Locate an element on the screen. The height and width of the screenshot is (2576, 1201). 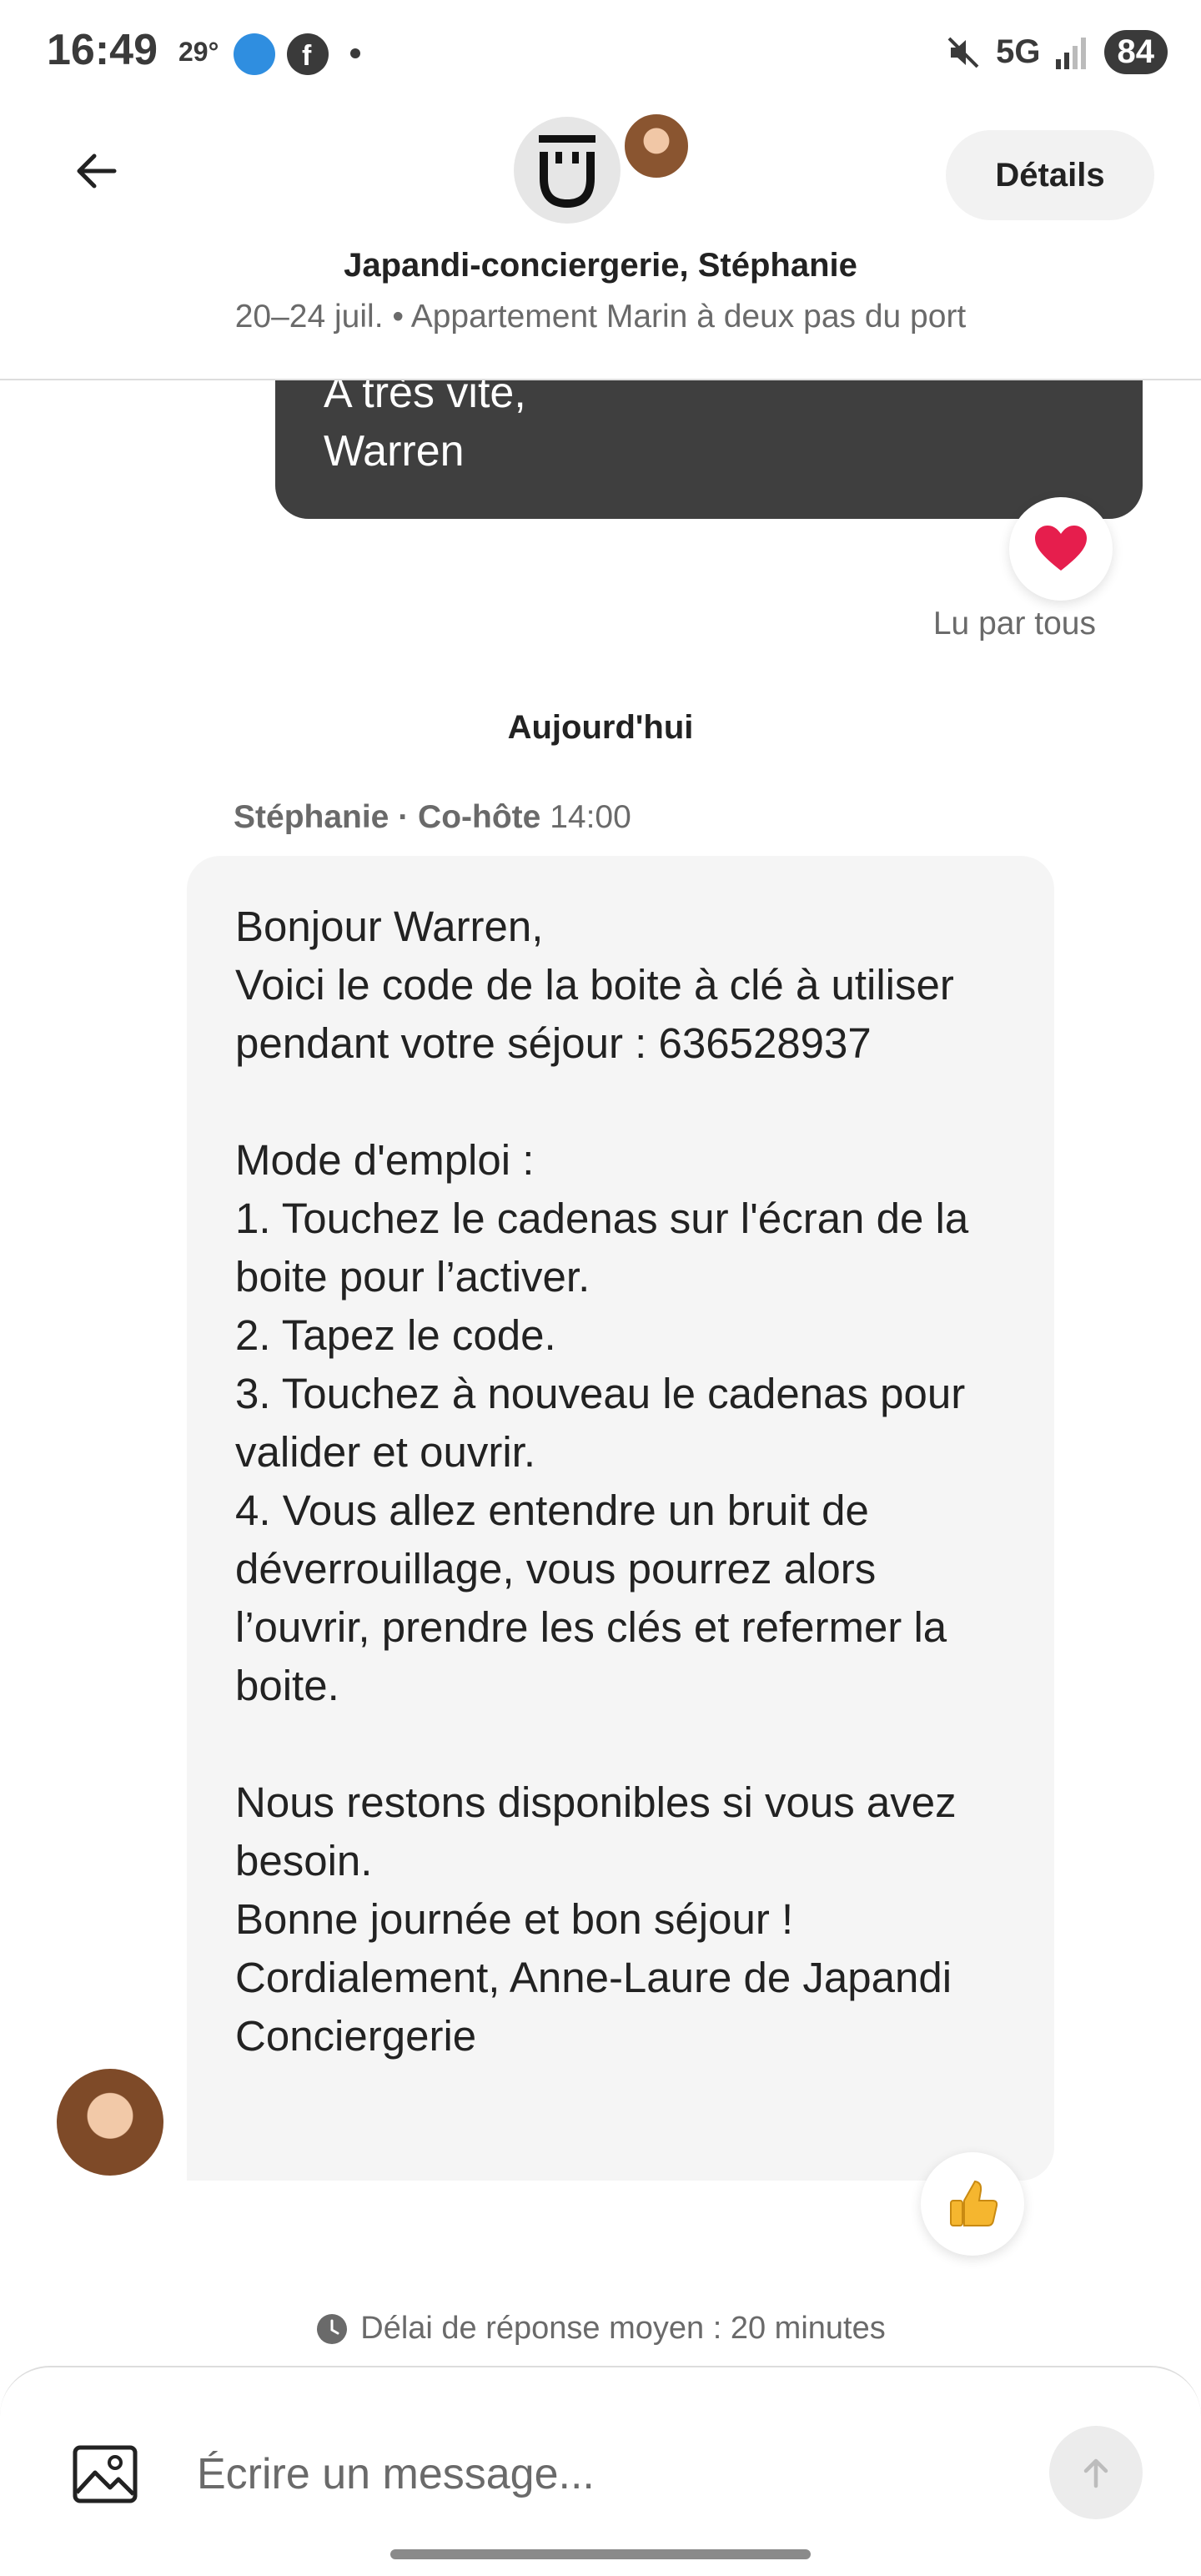
arrow-left-icon is located at coordinates (97, 171).